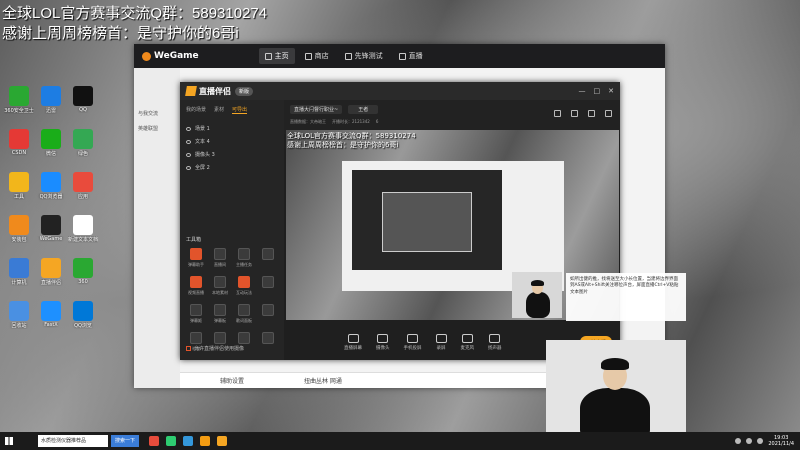 The width and height of the screenshot is (800, 450). What do you see at coordinates (51, 186) in the screenshot?
I see `desktop-icon: QQ浏览器` at bounding box center [51, 186].